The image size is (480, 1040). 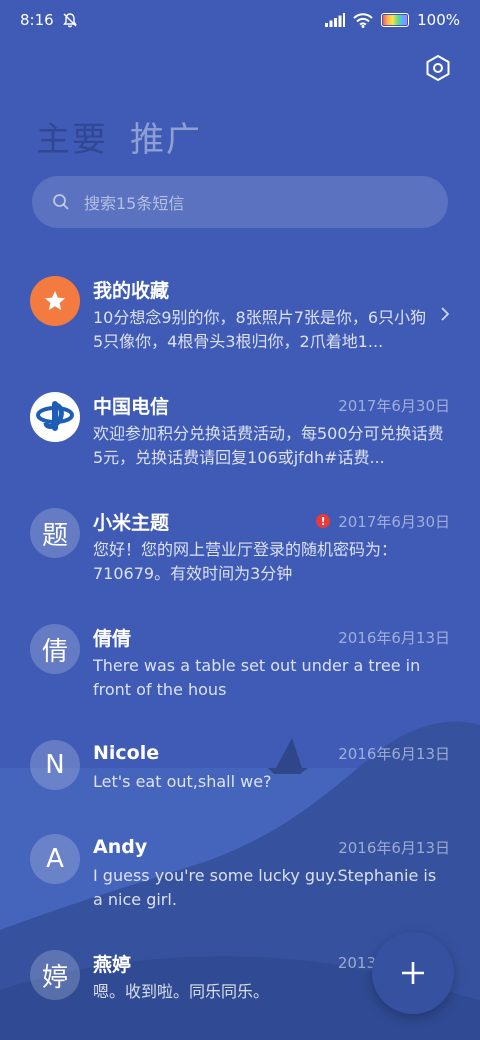 I want to click on new-message-button, so click(x=413, y=973).